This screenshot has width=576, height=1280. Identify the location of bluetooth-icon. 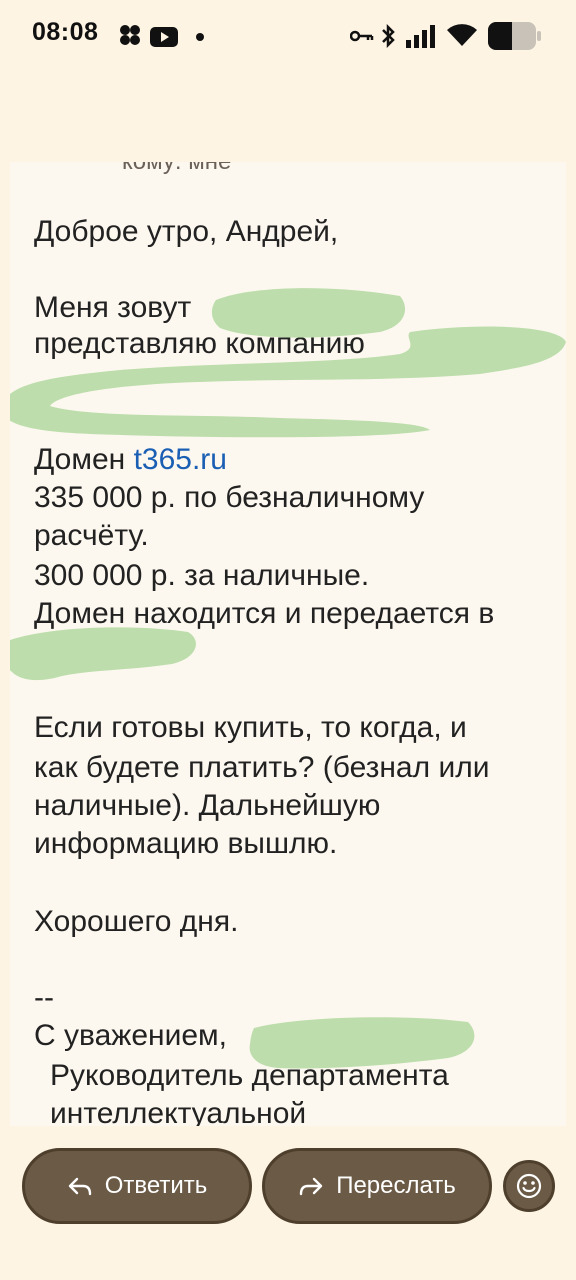
(388, 36).